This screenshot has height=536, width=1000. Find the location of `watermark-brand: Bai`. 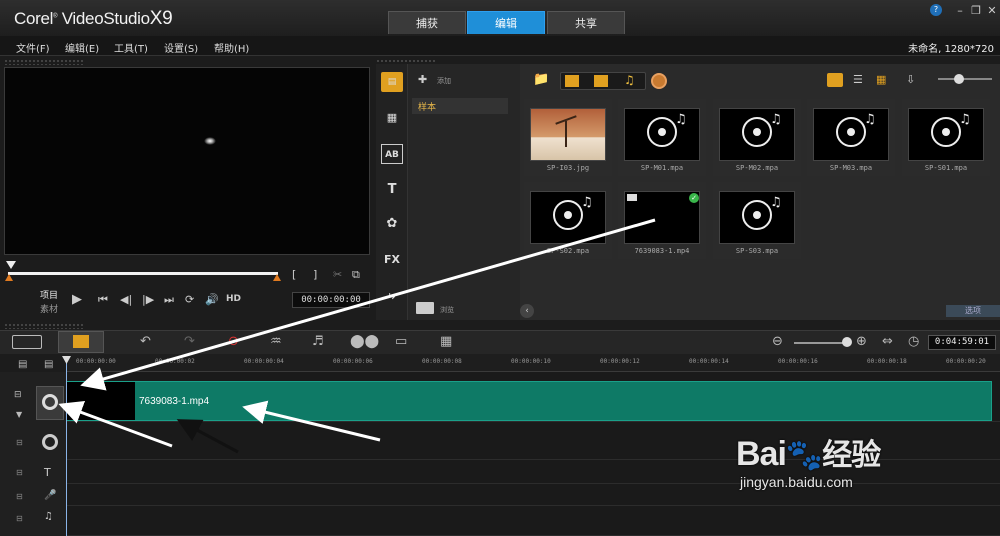

watermark-brand: Bai is located at coordinates (761, 454).